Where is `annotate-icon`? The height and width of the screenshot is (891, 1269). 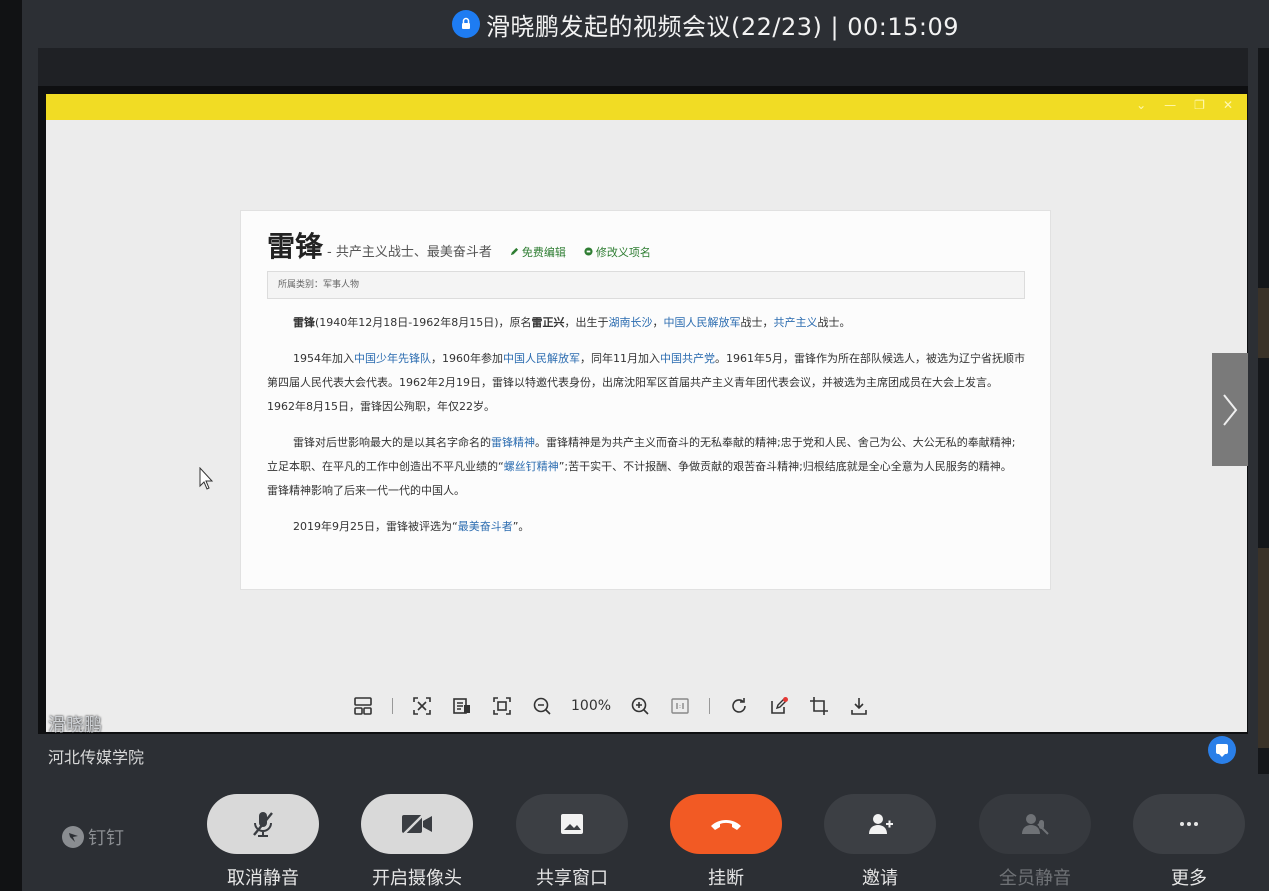 annotate-icon is located at coordinates (779, 706).